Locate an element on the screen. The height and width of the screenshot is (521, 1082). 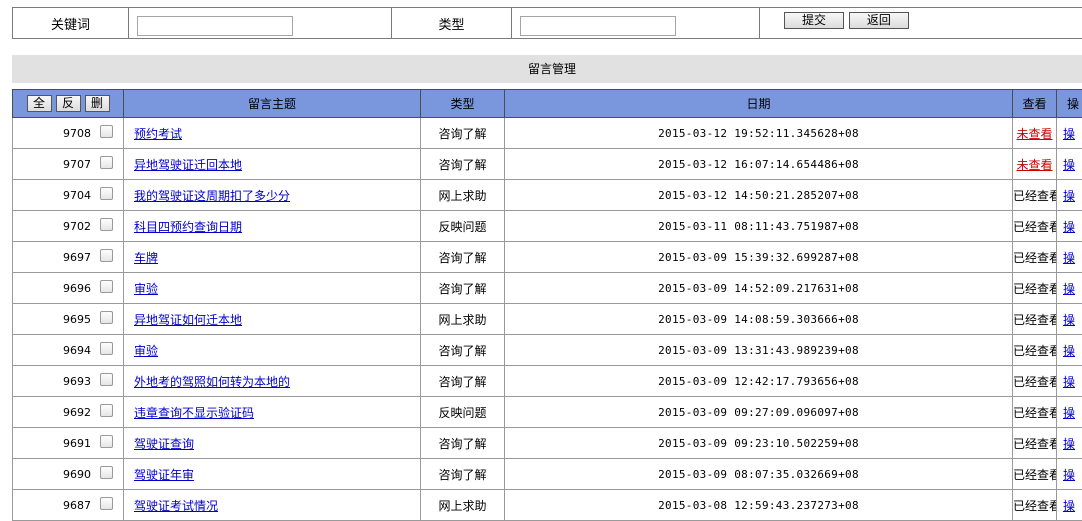
subject-cell: 驾驶证考试情况 is located at coordinates (272, 505).